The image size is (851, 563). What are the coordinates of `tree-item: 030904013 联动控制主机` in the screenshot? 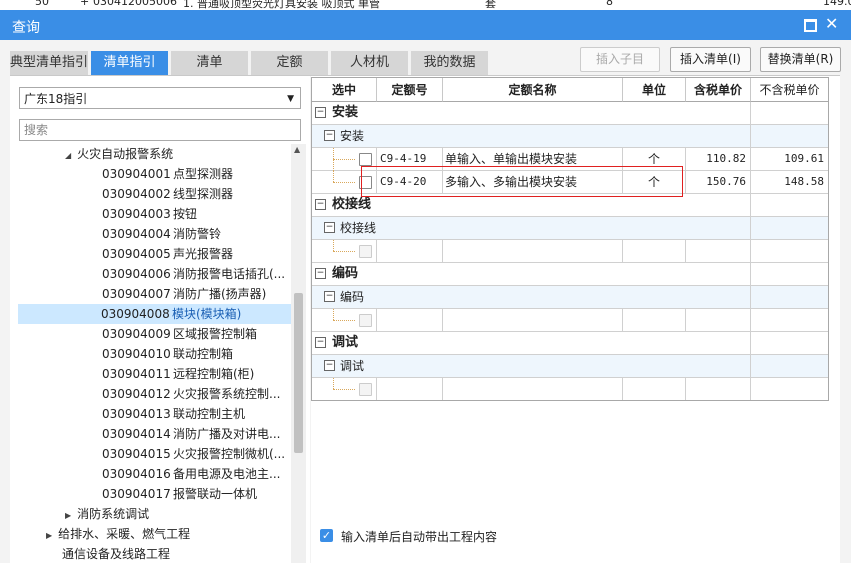 It's located at (173, 414).